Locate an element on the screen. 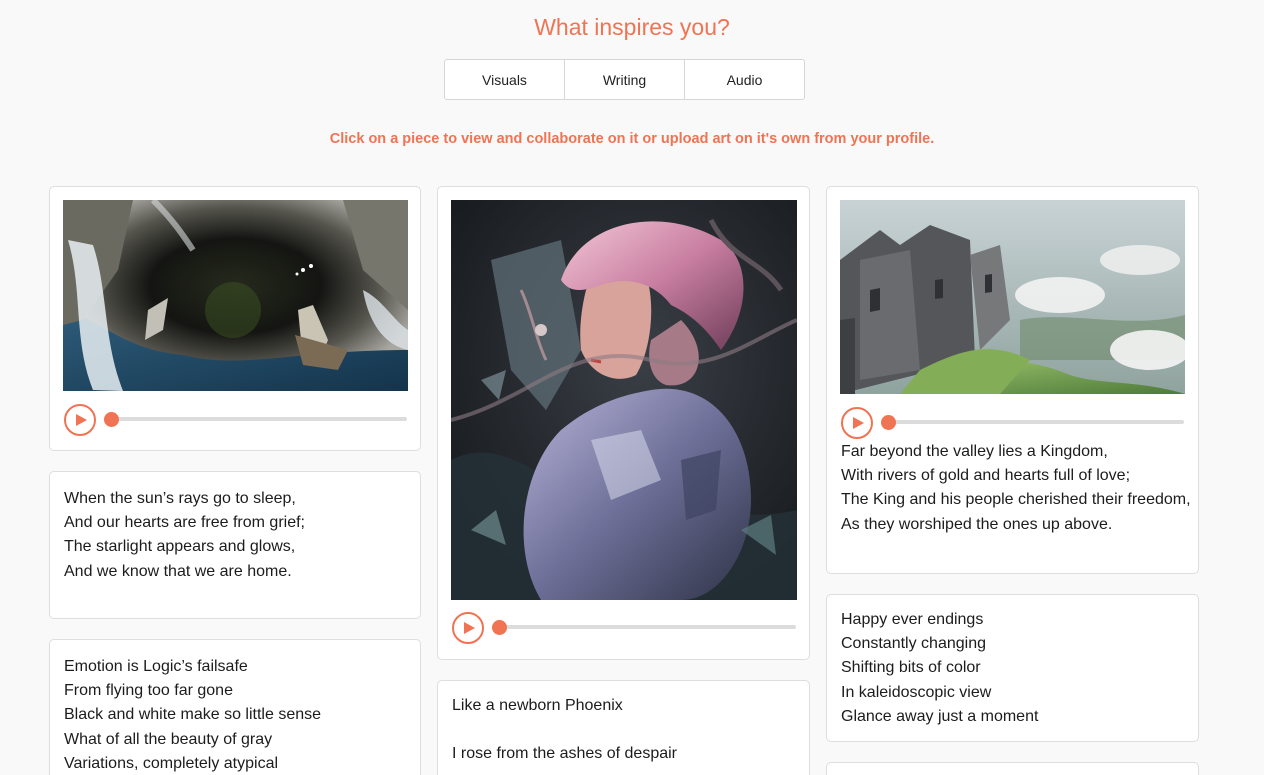 This screenshot has height=775, width=1264. category-tabs: Visuals Writing Audio is located at coordinates (624, 79).